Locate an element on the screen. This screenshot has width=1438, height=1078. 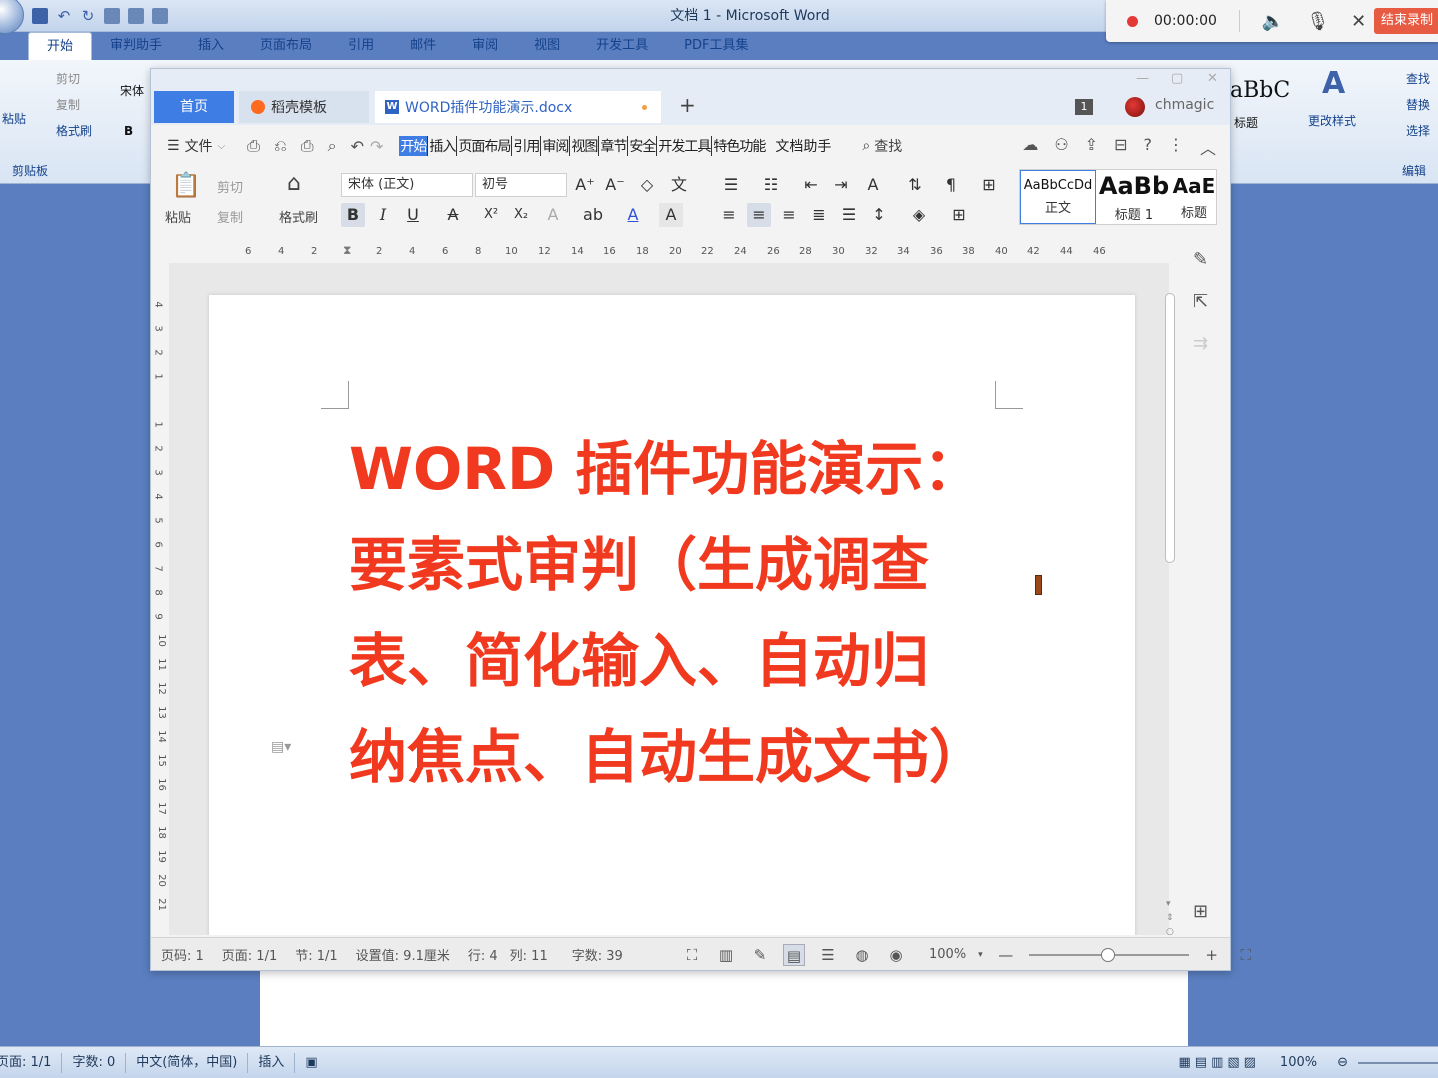
undo-icon: ↶ is located at coordinates (64, 16).